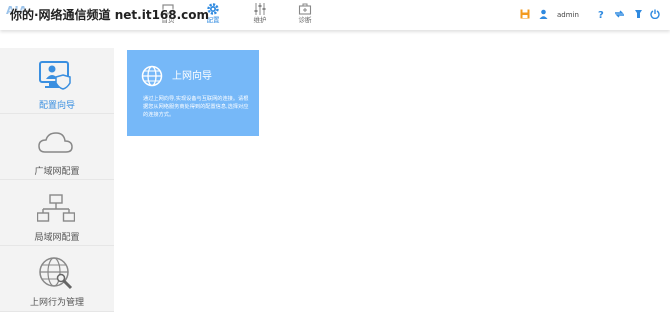 The height and width of the screenshot is (312, 670). Describe the element at coordinates (655, 14) in the screenshot. I see `logout-icon` at that location.